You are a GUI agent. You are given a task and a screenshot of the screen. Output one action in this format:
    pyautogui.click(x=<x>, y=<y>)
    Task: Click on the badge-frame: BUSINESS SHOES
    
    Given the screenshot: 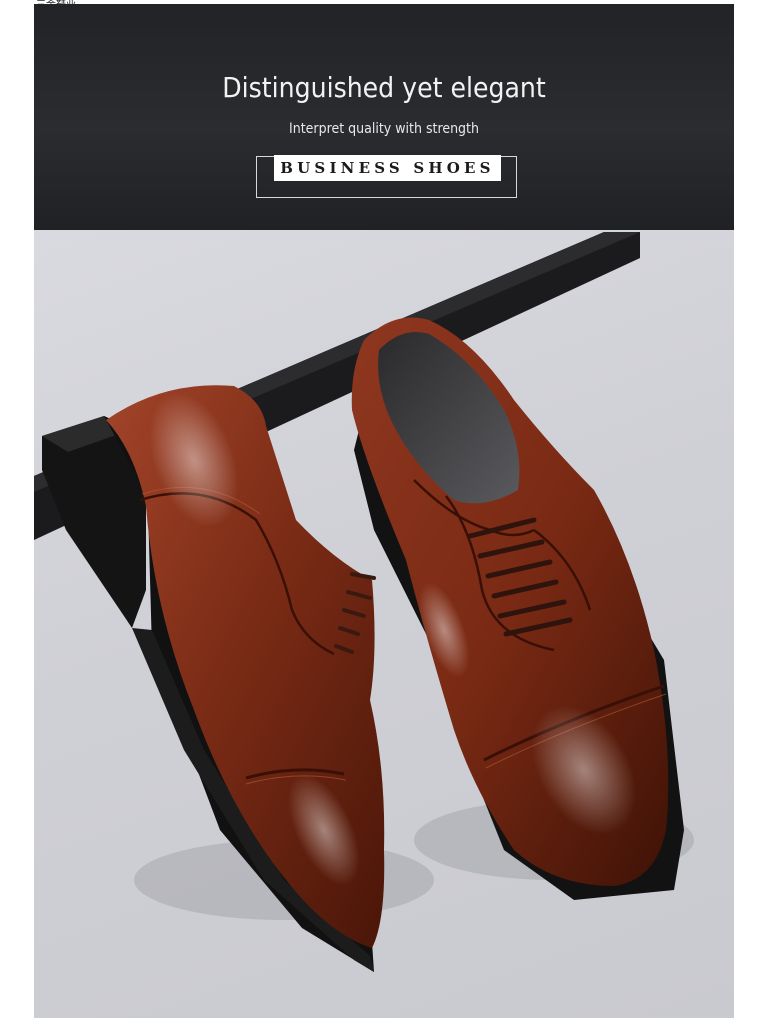 What is the action you would take?
    pyautogui.click(x=386, y=176)
    